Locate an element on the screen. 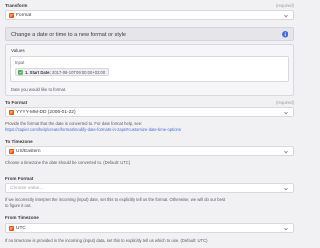  info-icon is located at coordinates (285, 34).